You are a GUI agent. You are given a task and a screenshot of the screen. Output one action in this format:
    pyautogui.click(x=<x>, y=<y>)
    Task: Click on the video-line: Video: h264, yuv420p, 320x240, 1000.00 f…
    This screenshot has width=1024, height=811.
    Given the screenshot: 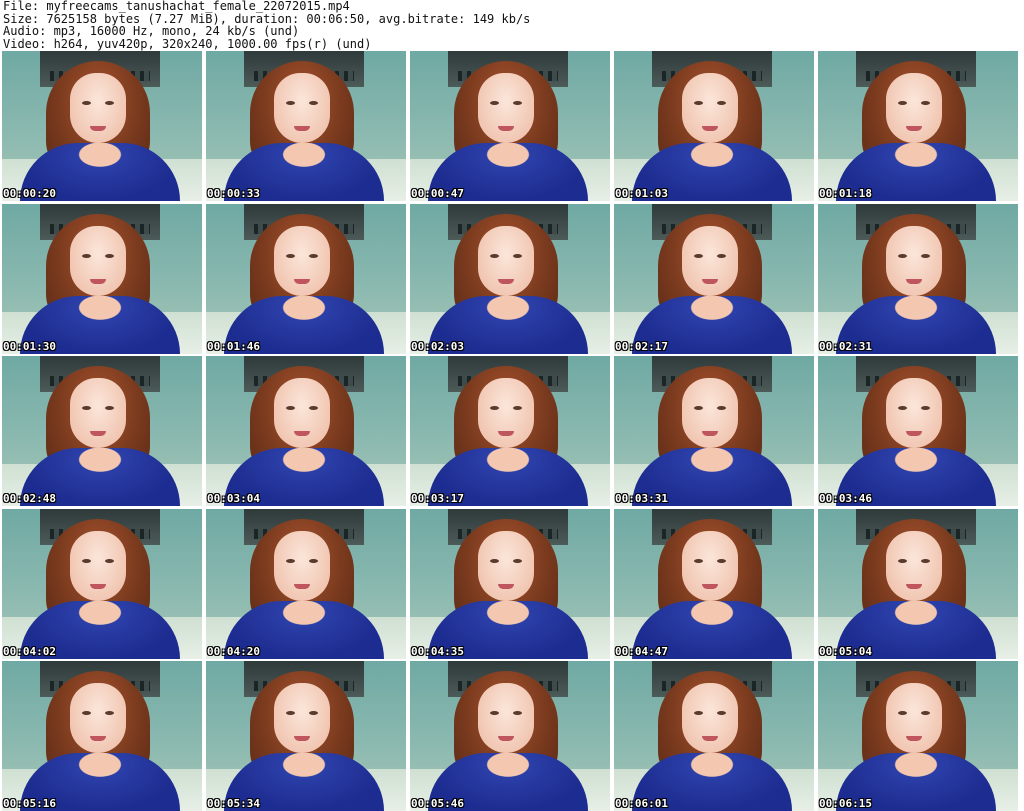 What is the action you would take?
    pyautogui.click(x=187, y=43)
    